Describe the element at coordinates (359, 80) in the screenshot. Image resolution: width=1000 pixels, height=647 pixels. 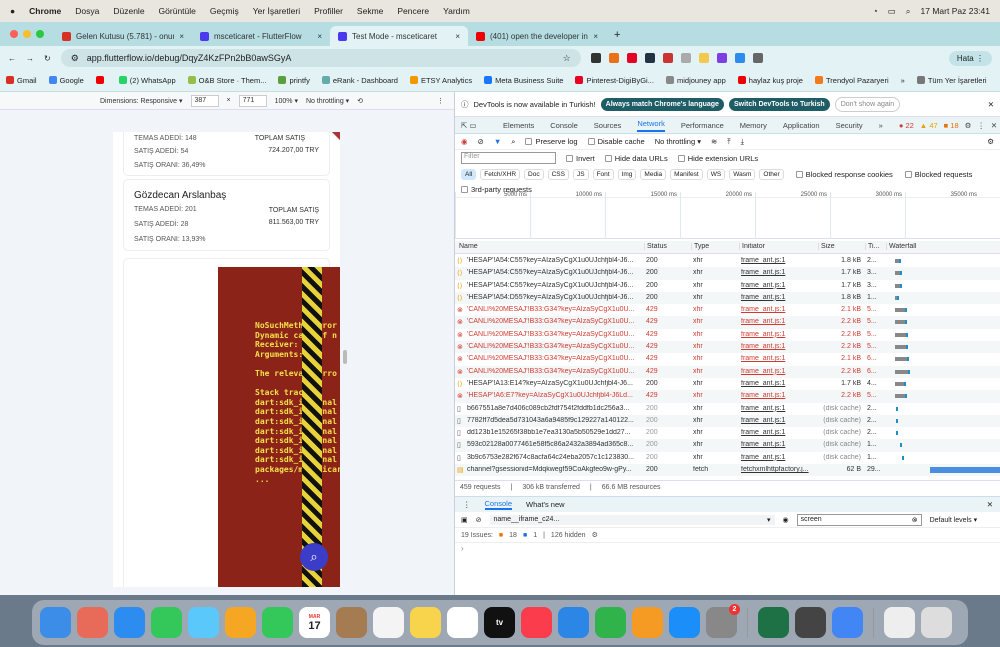
I see `bookmark-item: eRank - Dashboard` at that location.